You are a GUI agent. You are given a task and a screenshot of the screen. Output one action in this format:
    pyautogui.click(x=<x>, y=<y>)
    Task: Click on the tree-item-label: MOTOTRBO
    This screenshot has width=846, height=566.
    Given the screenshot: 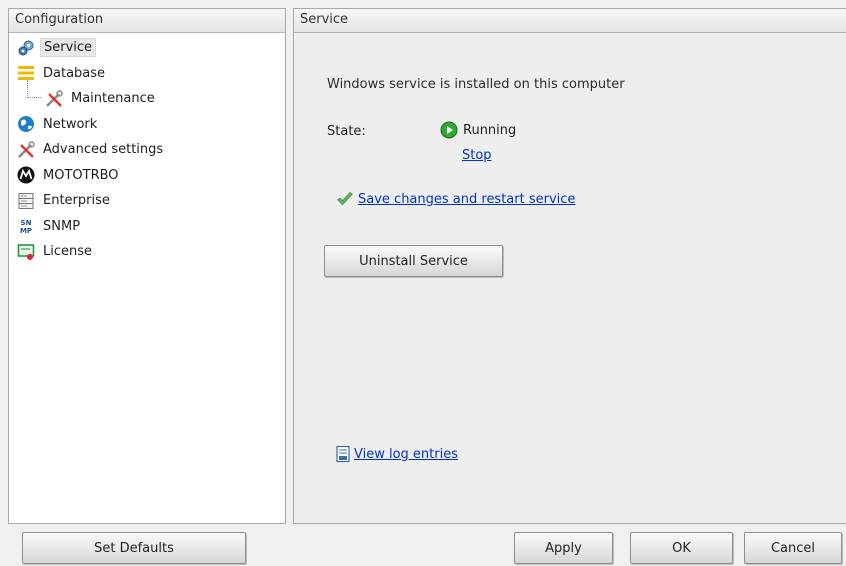 What is the action you would take?
    pyautogui.click(x=81, y=175)
    